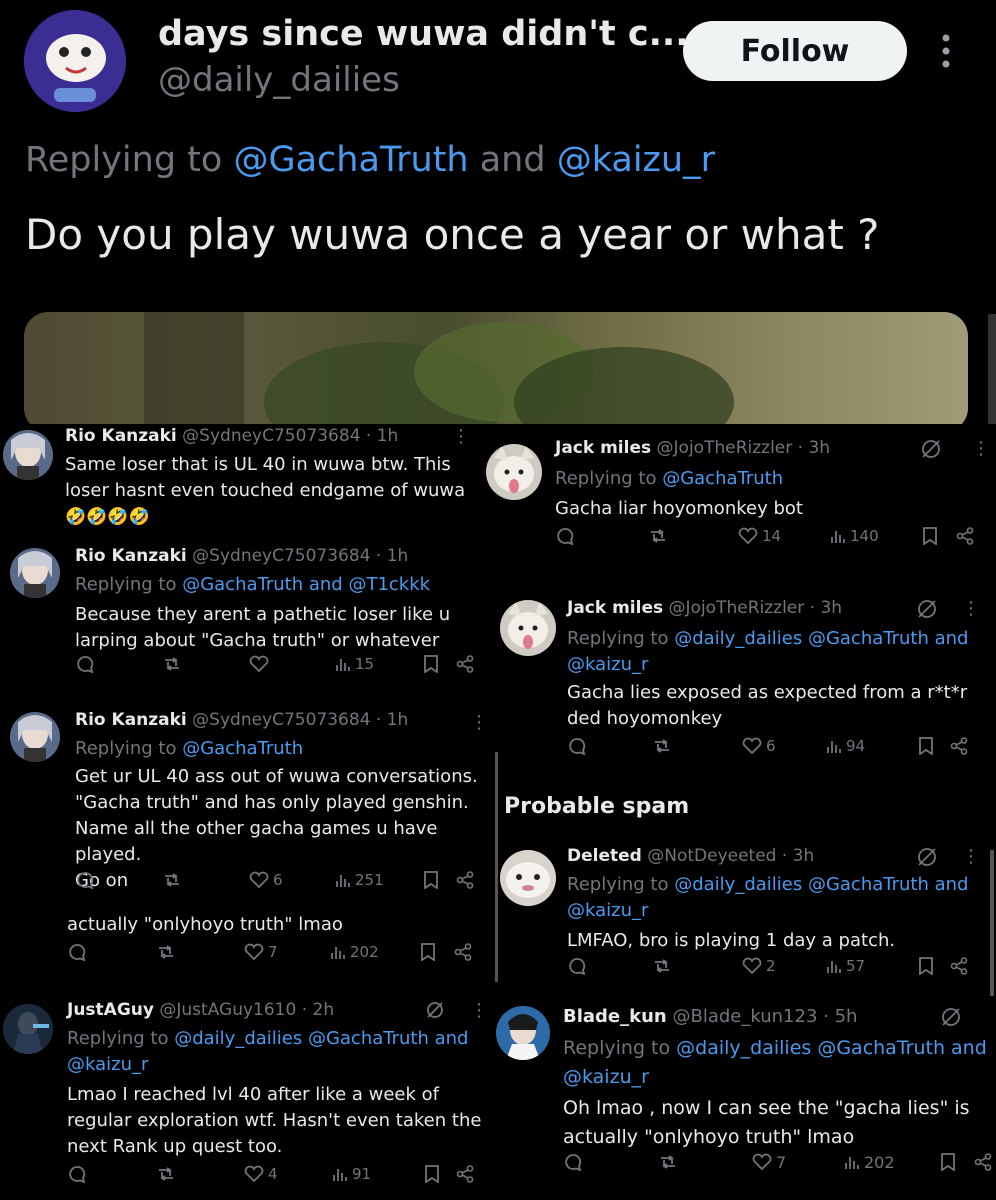 The height and width of the screenshot is (1200, 996). I want to click on more-options-icon, so click(946, 51).